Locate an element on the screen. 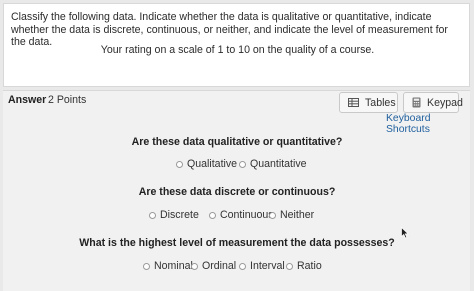  q1-option-qualitative: Qualitative is located at coordinates (206, 164).